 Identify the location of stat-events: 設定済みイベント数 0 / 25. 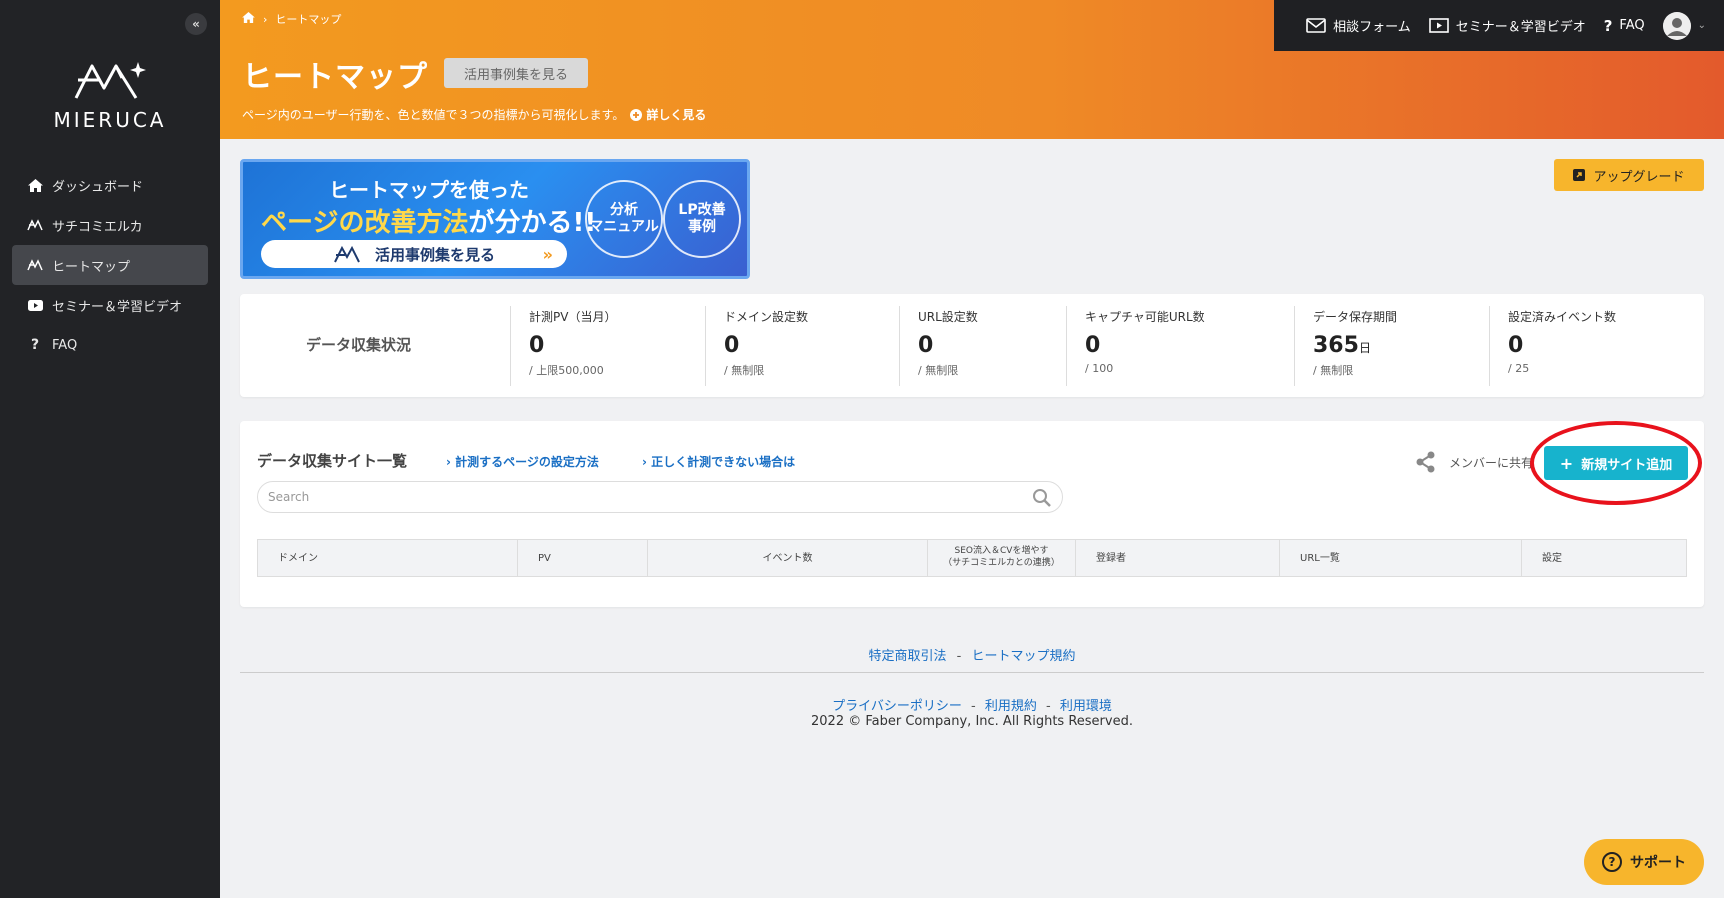
(1589, 346).